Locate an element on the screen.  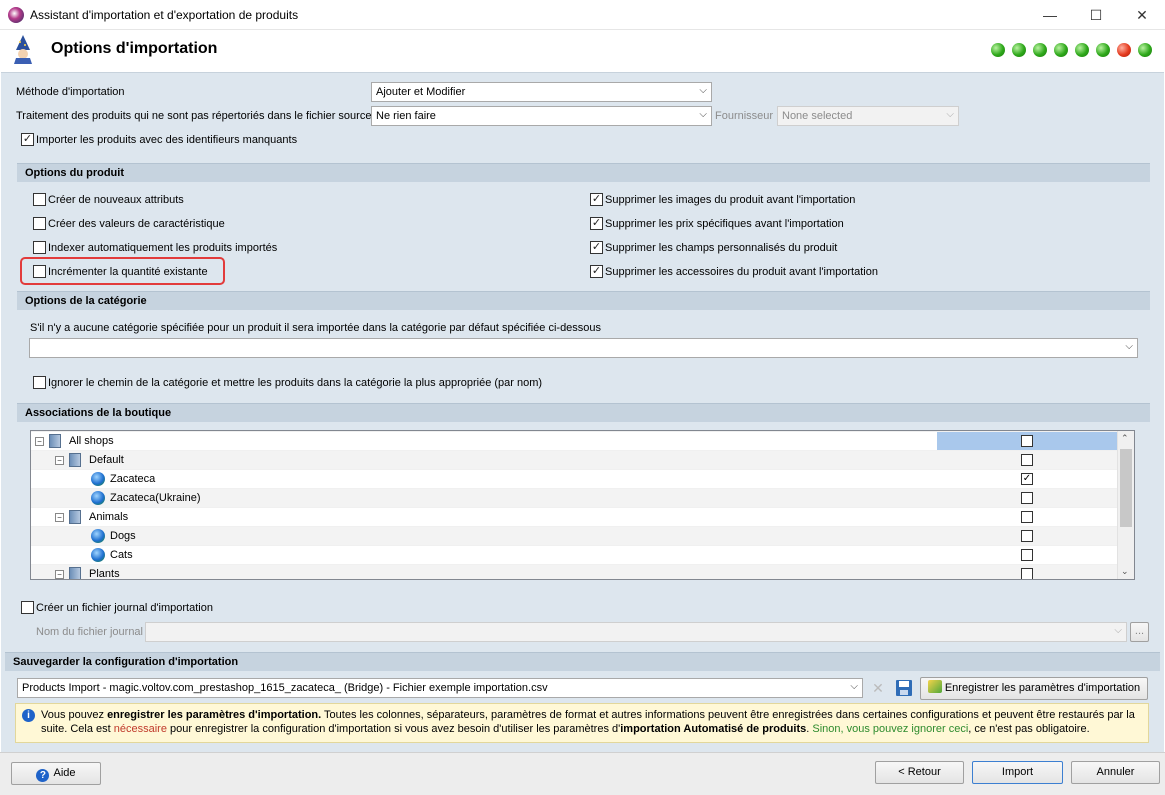
tree-row-label: Plants is located at coordinates (104, 574).